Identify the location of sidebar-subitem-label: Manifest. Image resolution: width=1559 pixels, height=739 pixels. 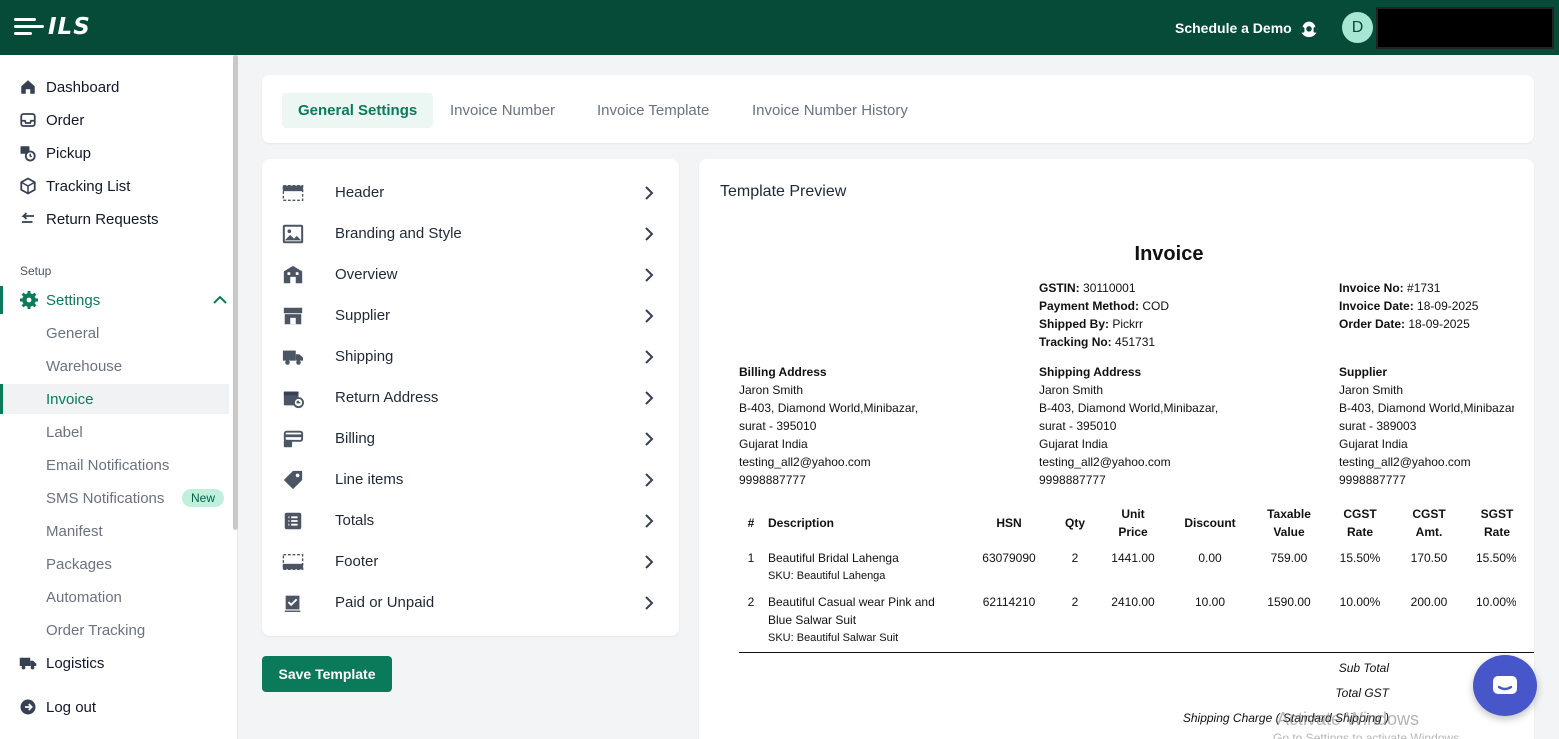
(74, 531).